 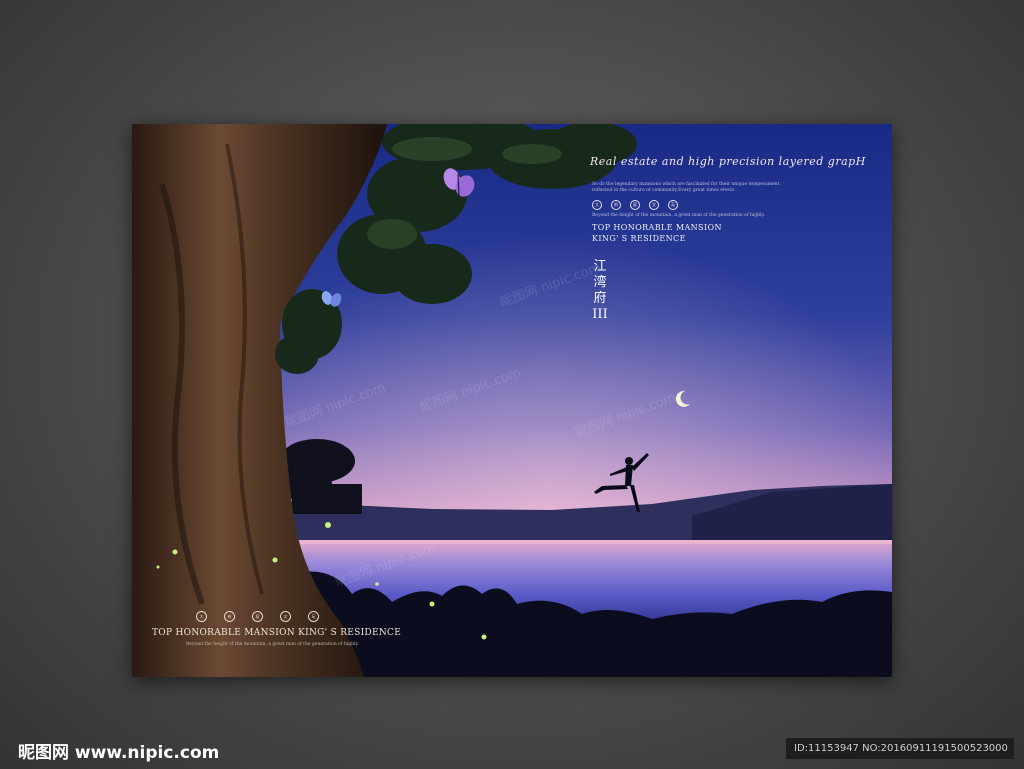 I want to click on image-id-label: ID:11153947 NO:20160911191500523000, so click(x=900, y=748).